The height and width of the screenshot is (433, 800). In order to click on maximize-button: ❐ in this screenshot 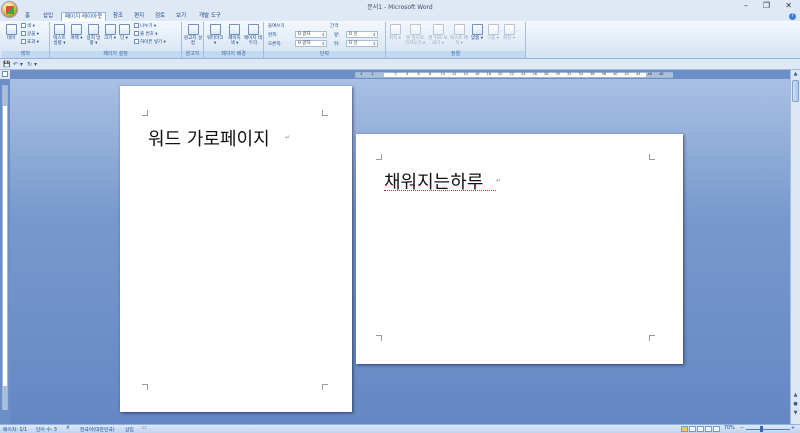, I will do `click(766, 5)`.